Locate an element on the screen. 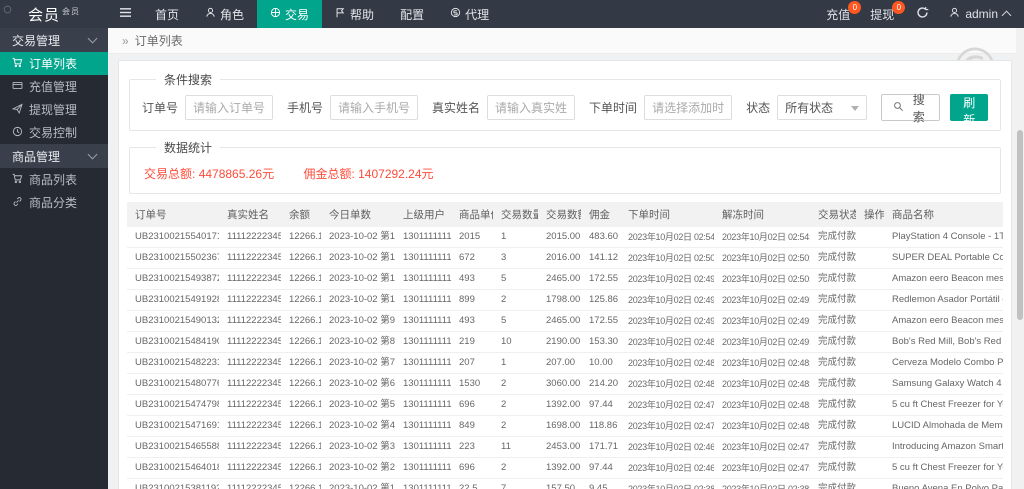  order-no-input is located at coordinates (229, 107).